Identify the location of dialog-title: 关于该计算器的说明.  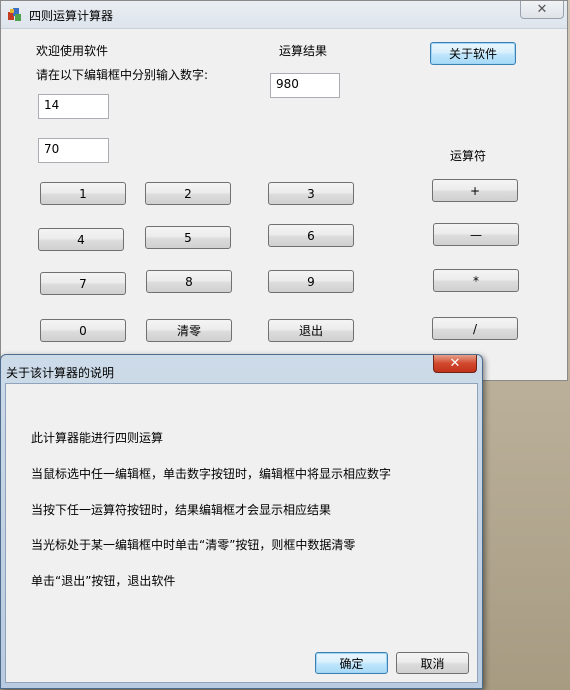
(60, 373).